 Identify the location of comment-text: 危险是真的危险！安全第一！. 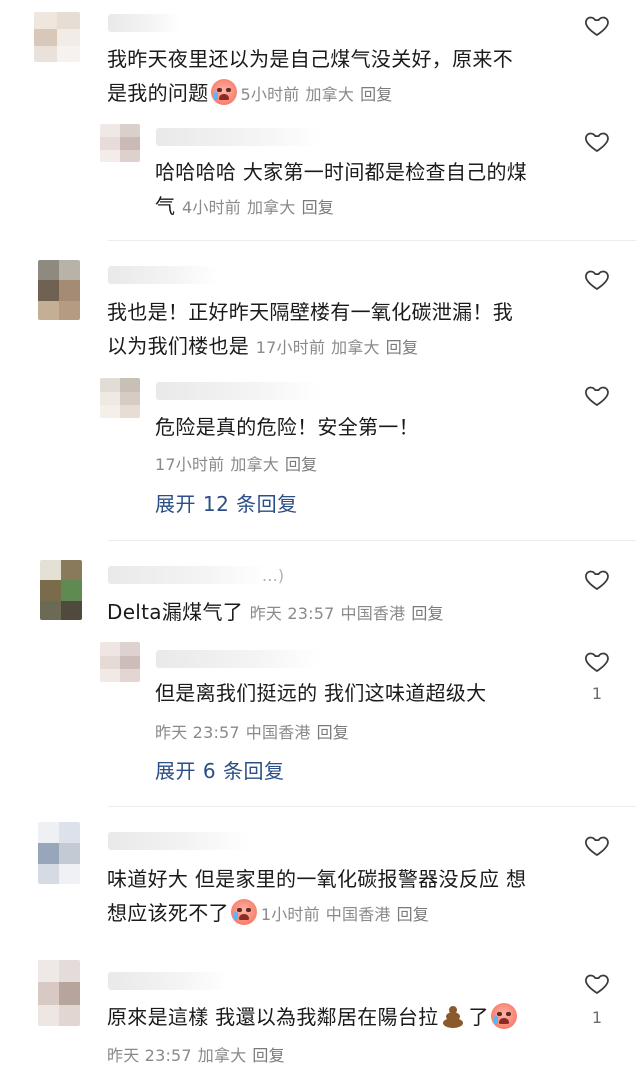
(287, 427).